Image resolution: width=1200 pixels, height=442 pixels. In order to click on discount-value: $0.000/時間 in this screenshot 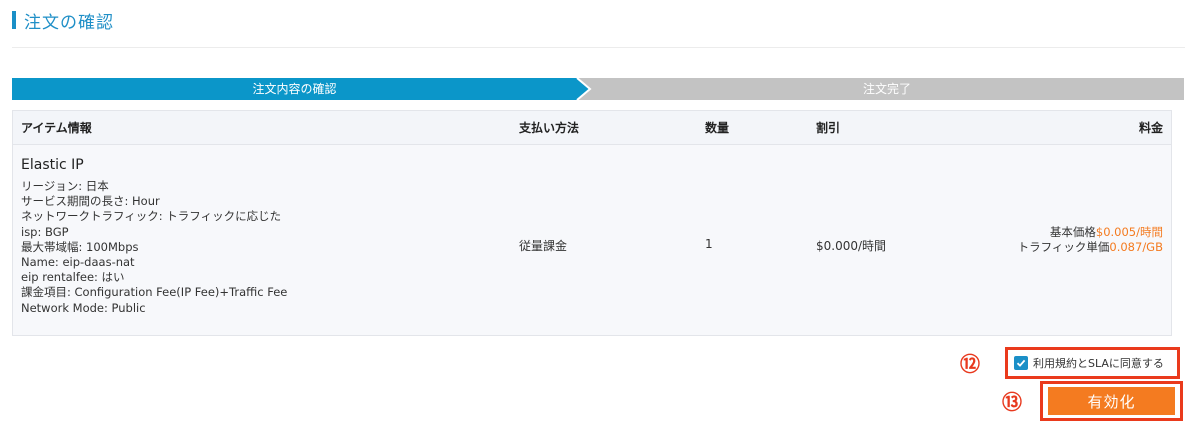, I will do `click(851, 246)`.